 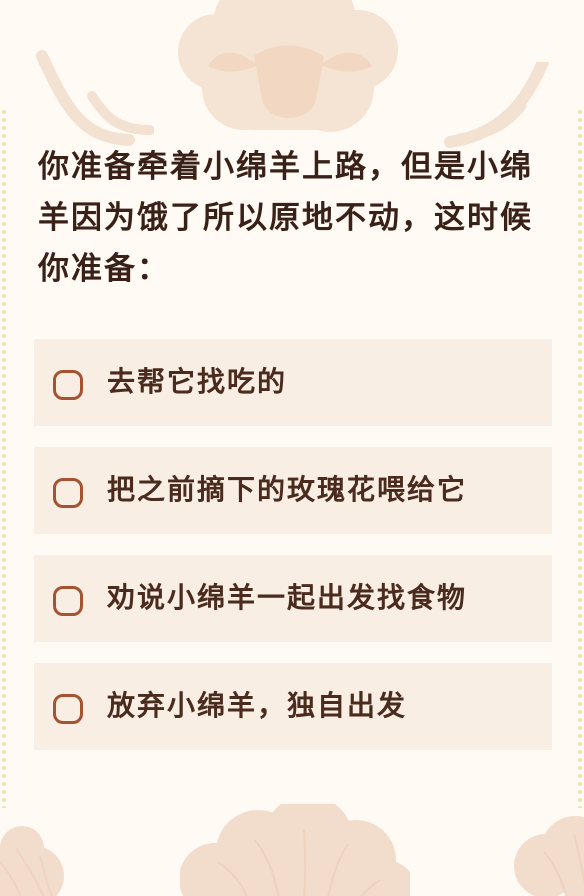 I want to click on cloud-decoration-left, so click(x=32, y=861).